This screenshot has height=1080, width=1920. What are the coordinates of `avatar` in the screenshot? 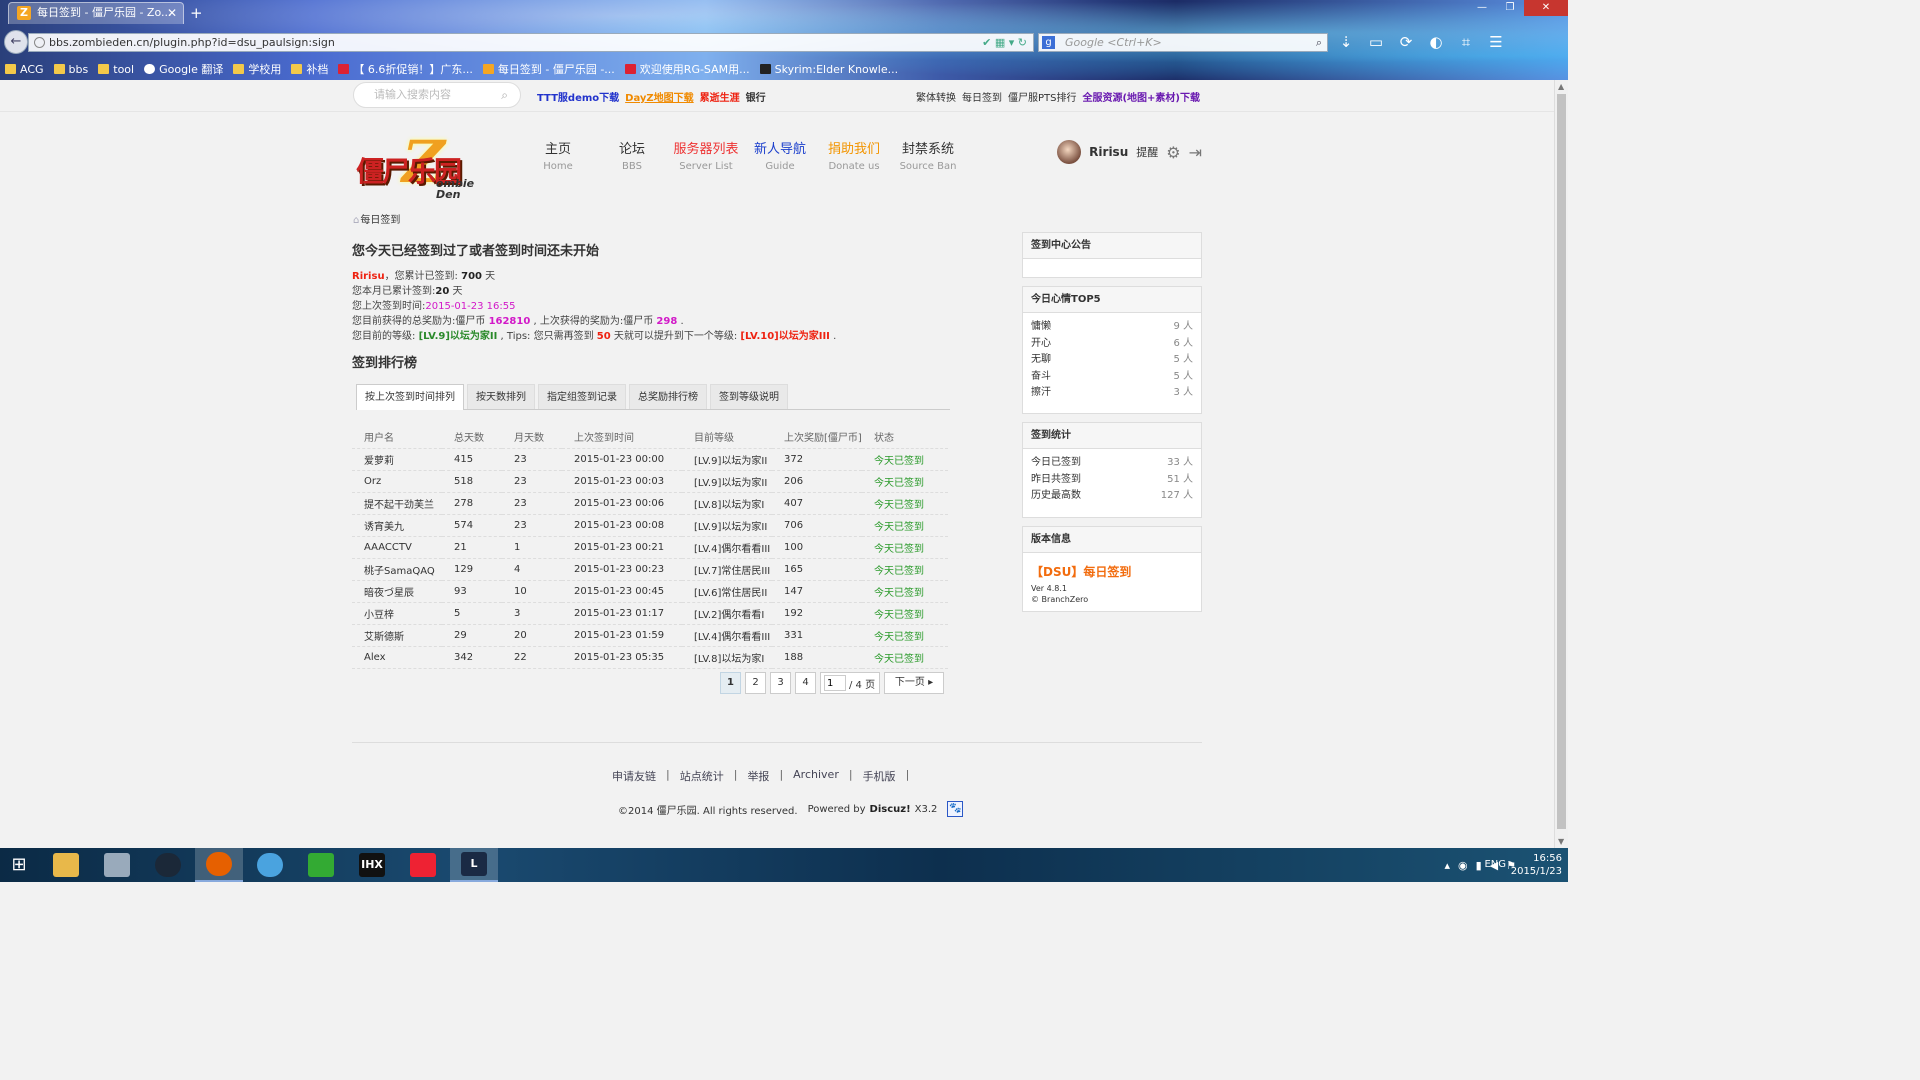 It's located at (1069, 152).